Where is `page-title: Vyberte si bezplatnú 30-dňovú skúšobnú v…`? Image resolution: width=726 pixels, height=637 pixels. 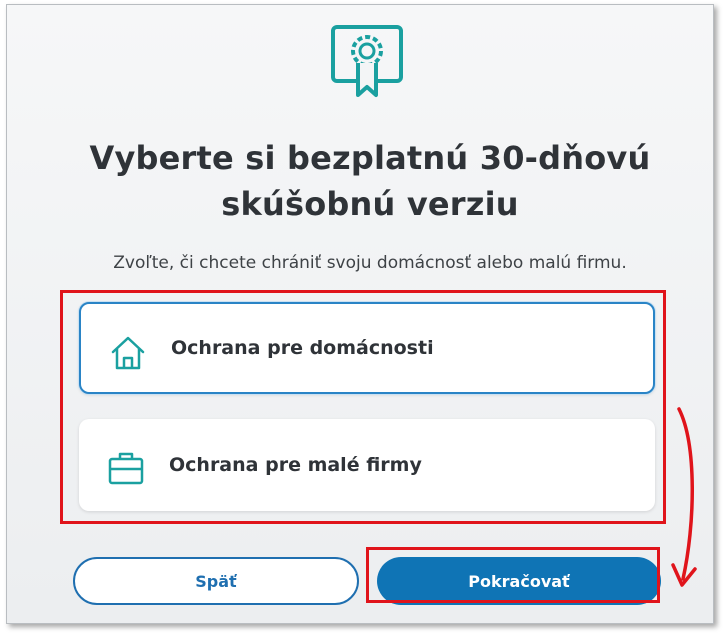 page-title: Vyberte si bezplatnú 30-dňovú skúšobnú v… is located at coordinates (370, 181).